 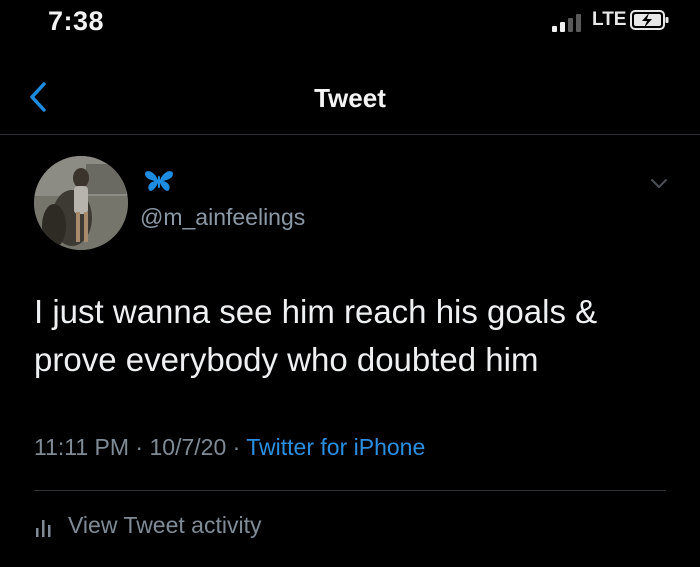 What do you see at coordinates (82, 447) in the screenshot?
I see `tweet-time: 11:11 PM` at bounding box center [82, 447].